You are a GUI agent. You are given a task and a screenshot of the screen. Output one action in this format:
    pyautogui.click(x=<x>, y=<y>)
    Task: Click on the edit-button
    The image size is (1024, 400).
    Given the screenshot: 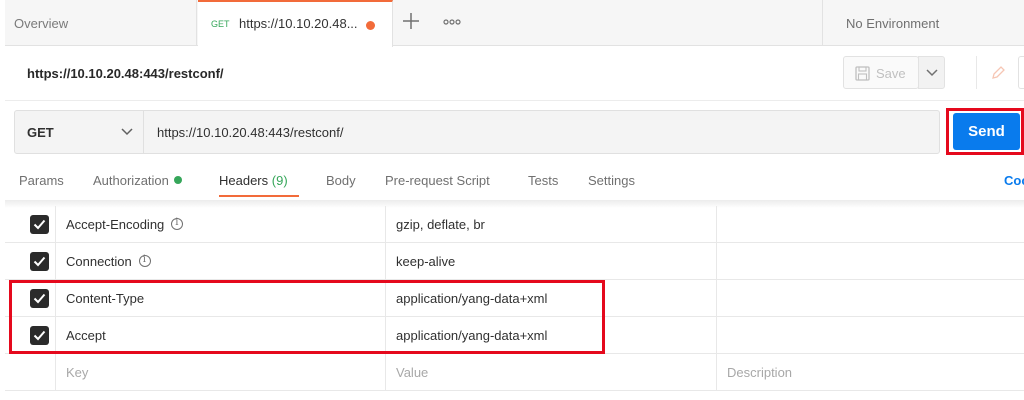 What is the action you would take?
    pyautogui.click(x=996, y=72)
    